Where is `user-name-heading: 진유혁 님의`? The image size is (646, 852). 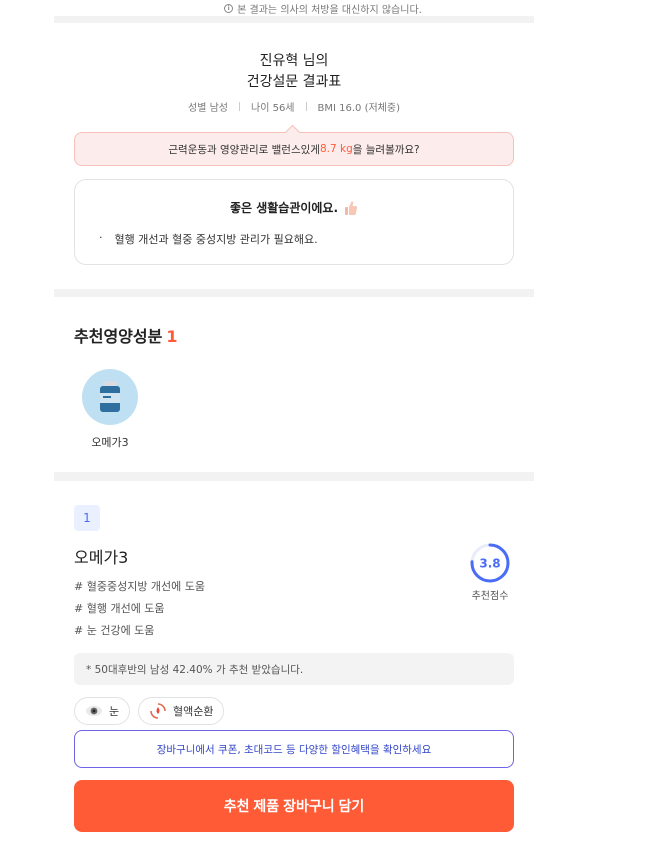 user-name-heading: 진유혁 님의 is located at coordinates (294, 61).